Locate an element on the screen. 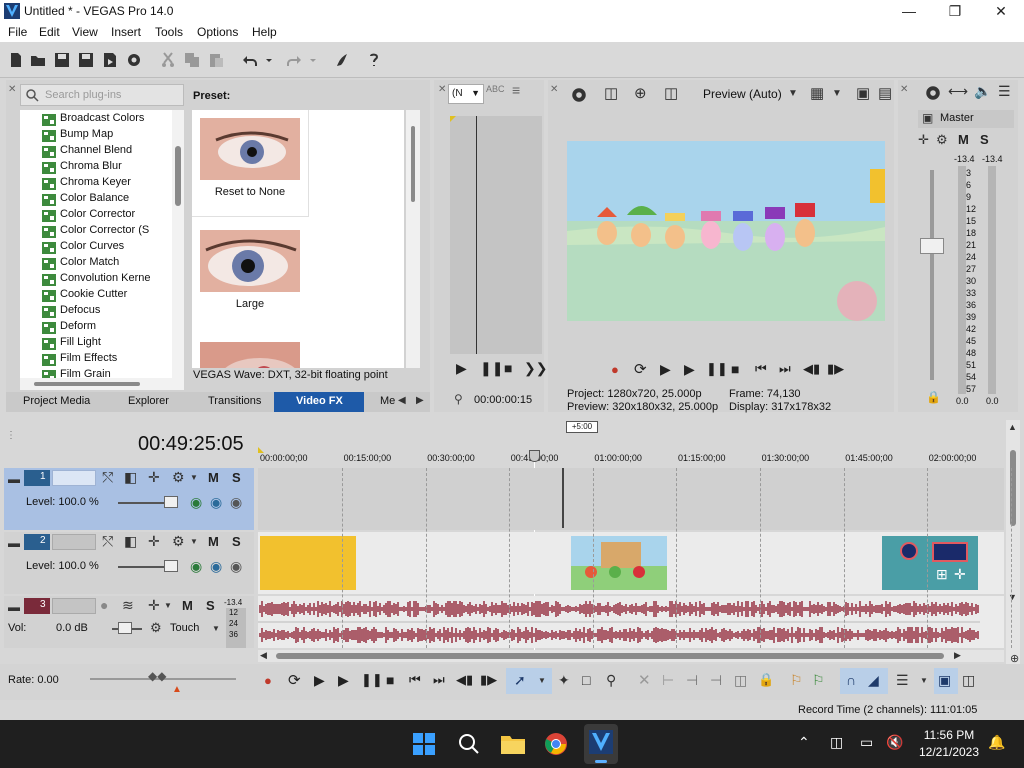 The height and width of the screenshot is (768, 1024). plugin-item: Film Effects is located at coordinates (79, 360).